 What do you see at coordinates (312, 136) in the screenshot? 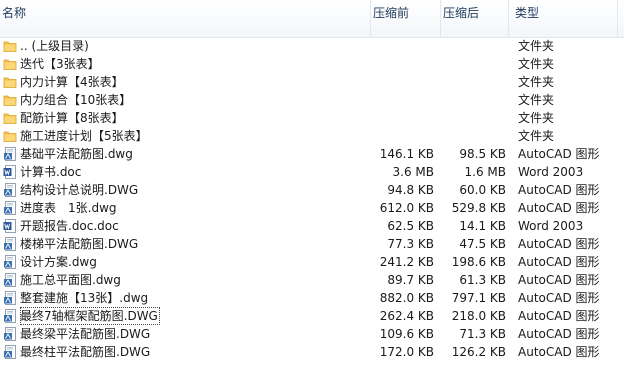
I see `file-row: 施工进度计划【5张表】 文件夹` at bounding box center [312, 136].